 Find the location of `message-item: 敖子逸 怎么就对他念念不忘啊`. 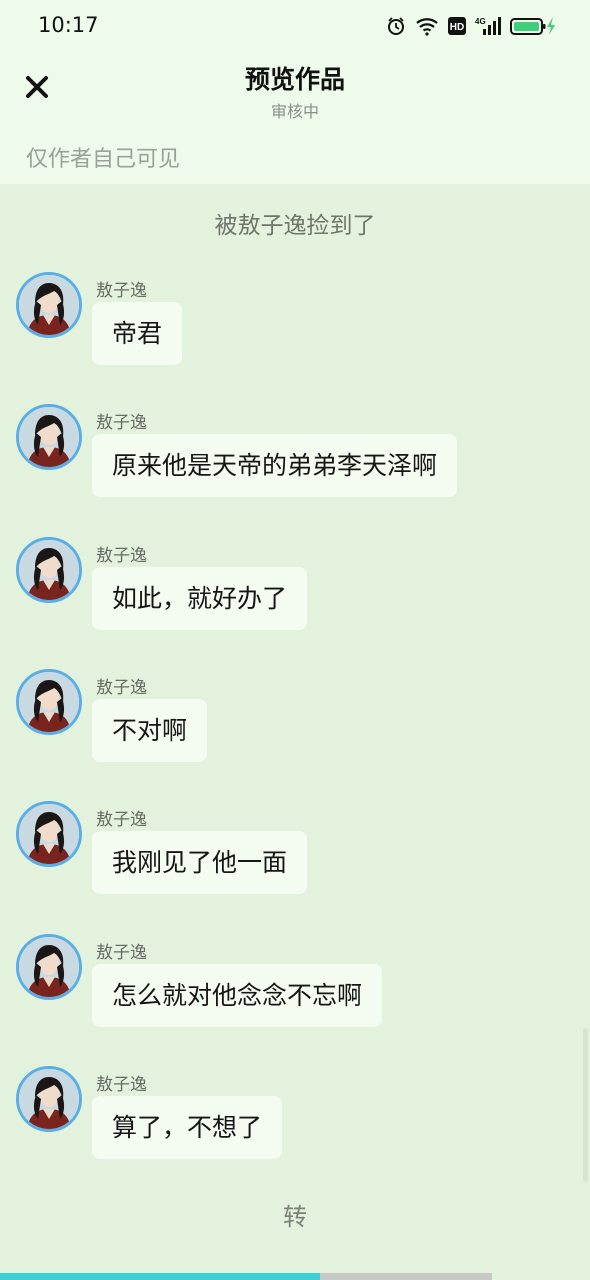

message-item: 敖子逸 怎么就对他念念不忘啊 is located at coordinates (296, 984).